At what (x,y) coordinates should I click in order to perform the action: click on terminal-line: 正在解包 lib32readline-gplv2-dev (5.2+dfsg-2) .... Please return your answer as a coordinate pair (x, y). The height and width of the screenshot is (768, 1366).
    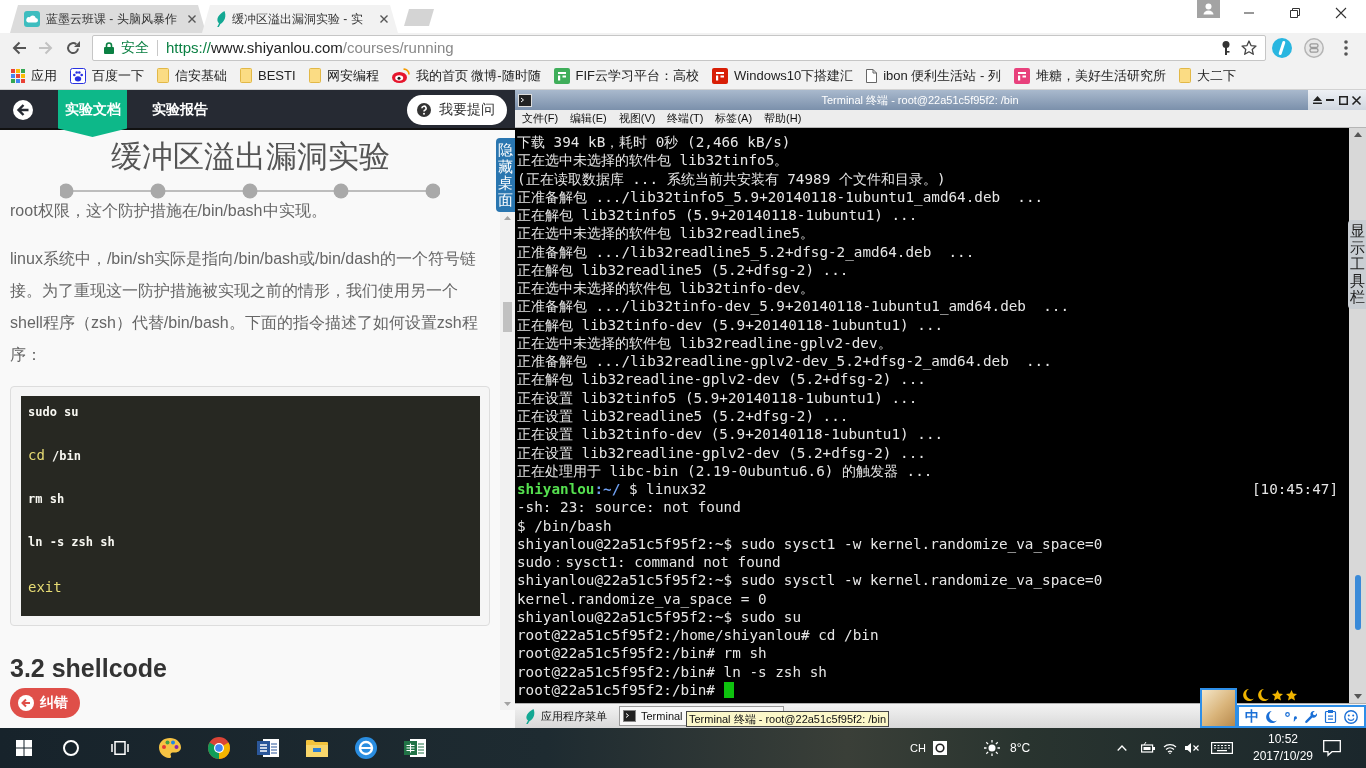
    Looking at the image, I should click on (722, 379).